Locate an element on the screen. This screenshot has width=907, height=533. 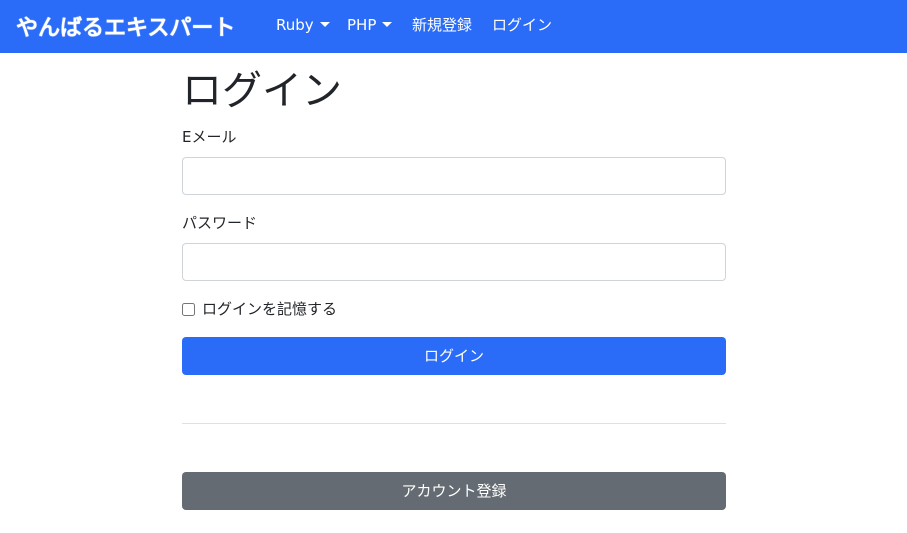
remember-me-checkbox is located at coordinates (188, 309).